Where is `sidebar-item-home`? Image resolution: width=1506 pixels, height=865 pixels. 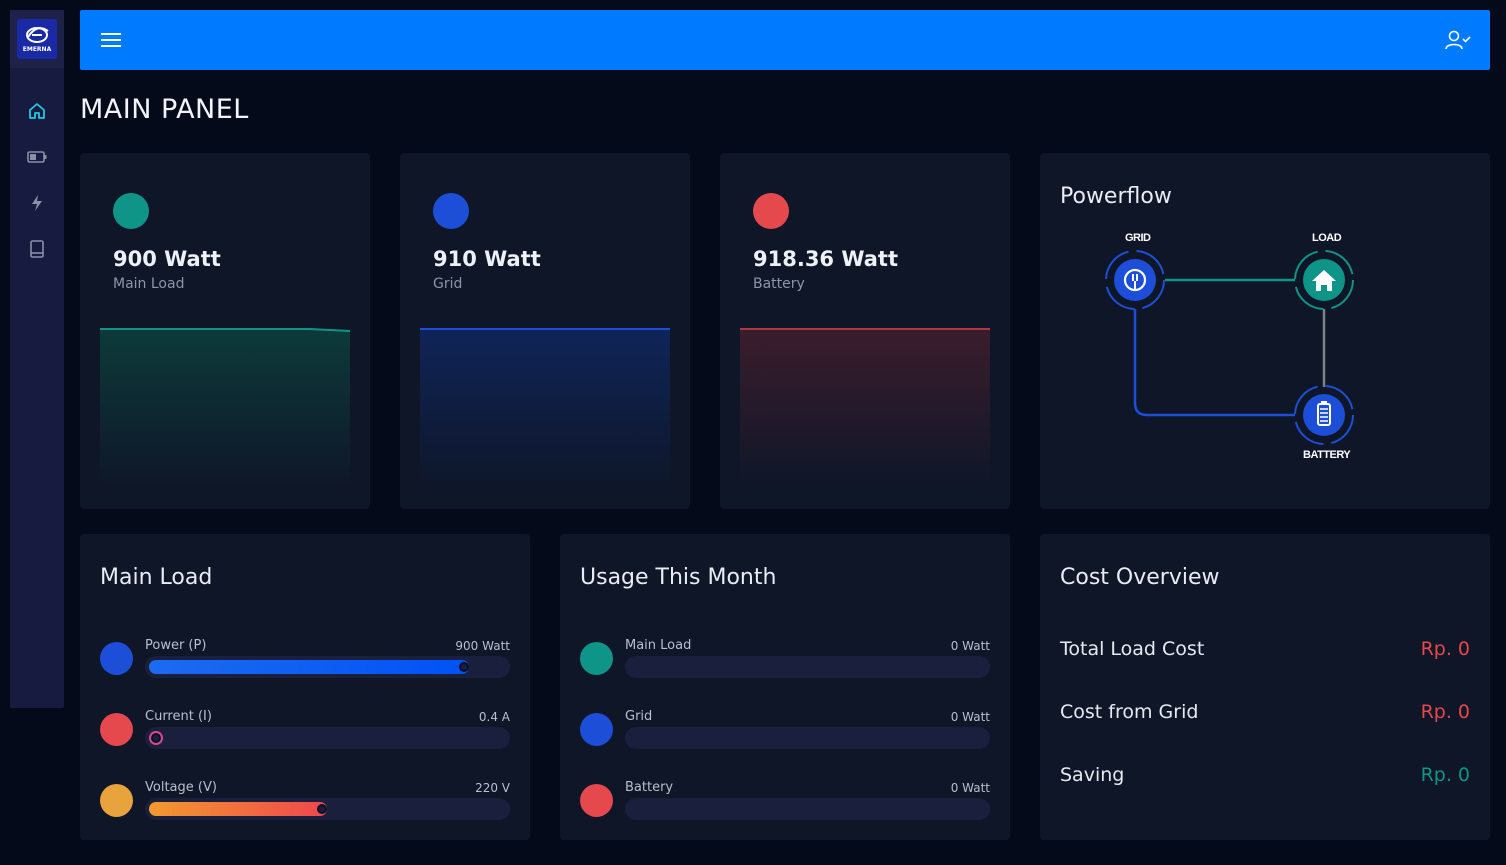
sidebar-item-home is located at coordinates (37, 111).